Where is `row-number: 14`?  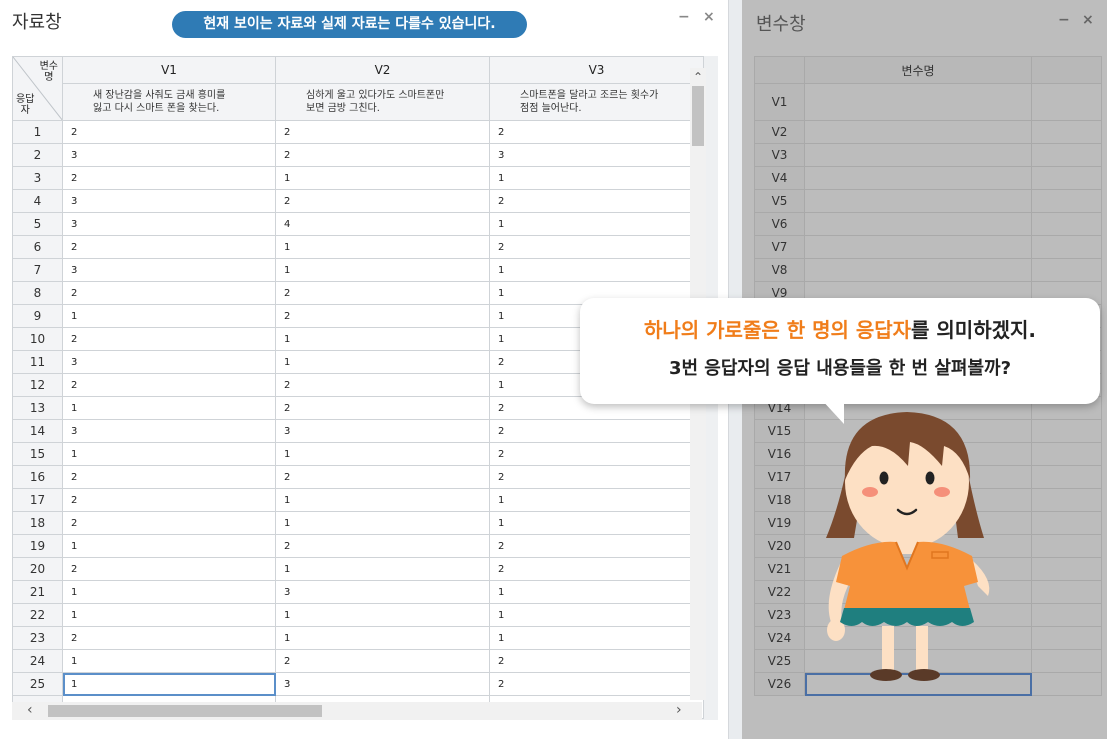
row-number: 14 is located at coordinates (37, 431).